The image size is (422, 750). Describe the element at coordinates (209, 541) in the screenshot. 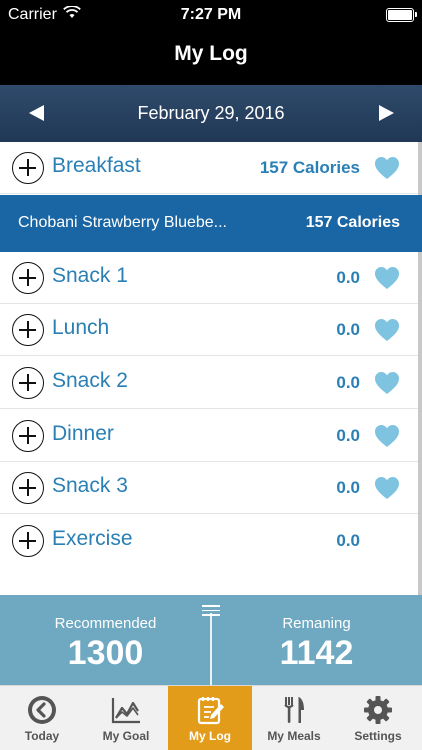

I see `meal-row-exercise: Exercise 0.0` at that location.